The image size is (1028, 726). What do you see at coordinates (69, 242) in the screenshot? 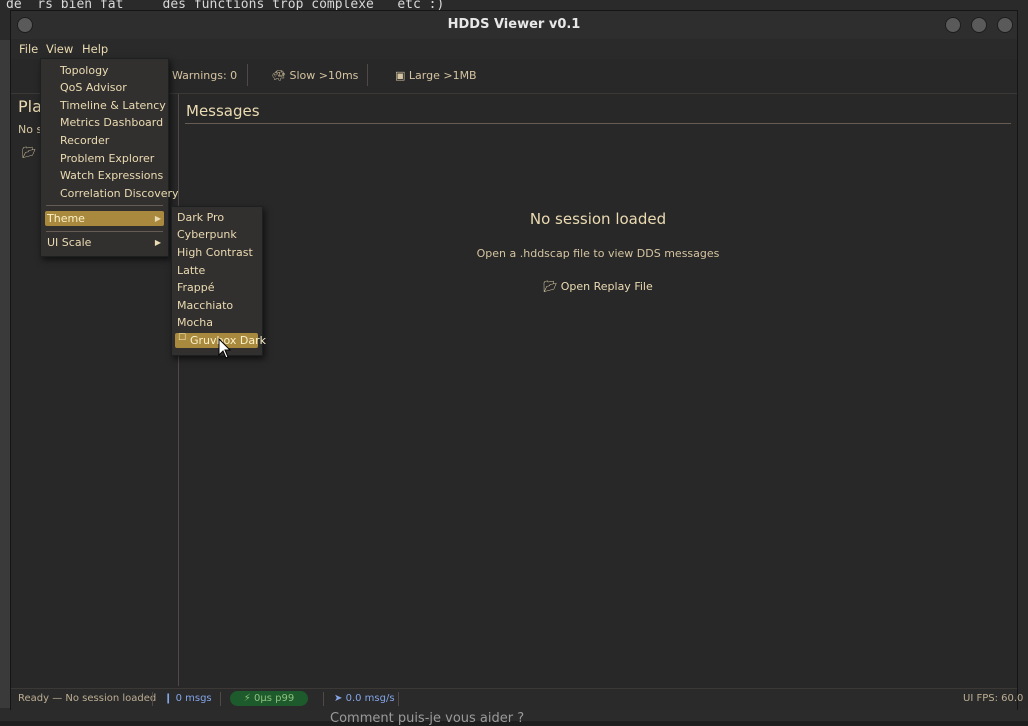
I see `ui-scale-label: UI Scale` at bounding box center [69, 242].